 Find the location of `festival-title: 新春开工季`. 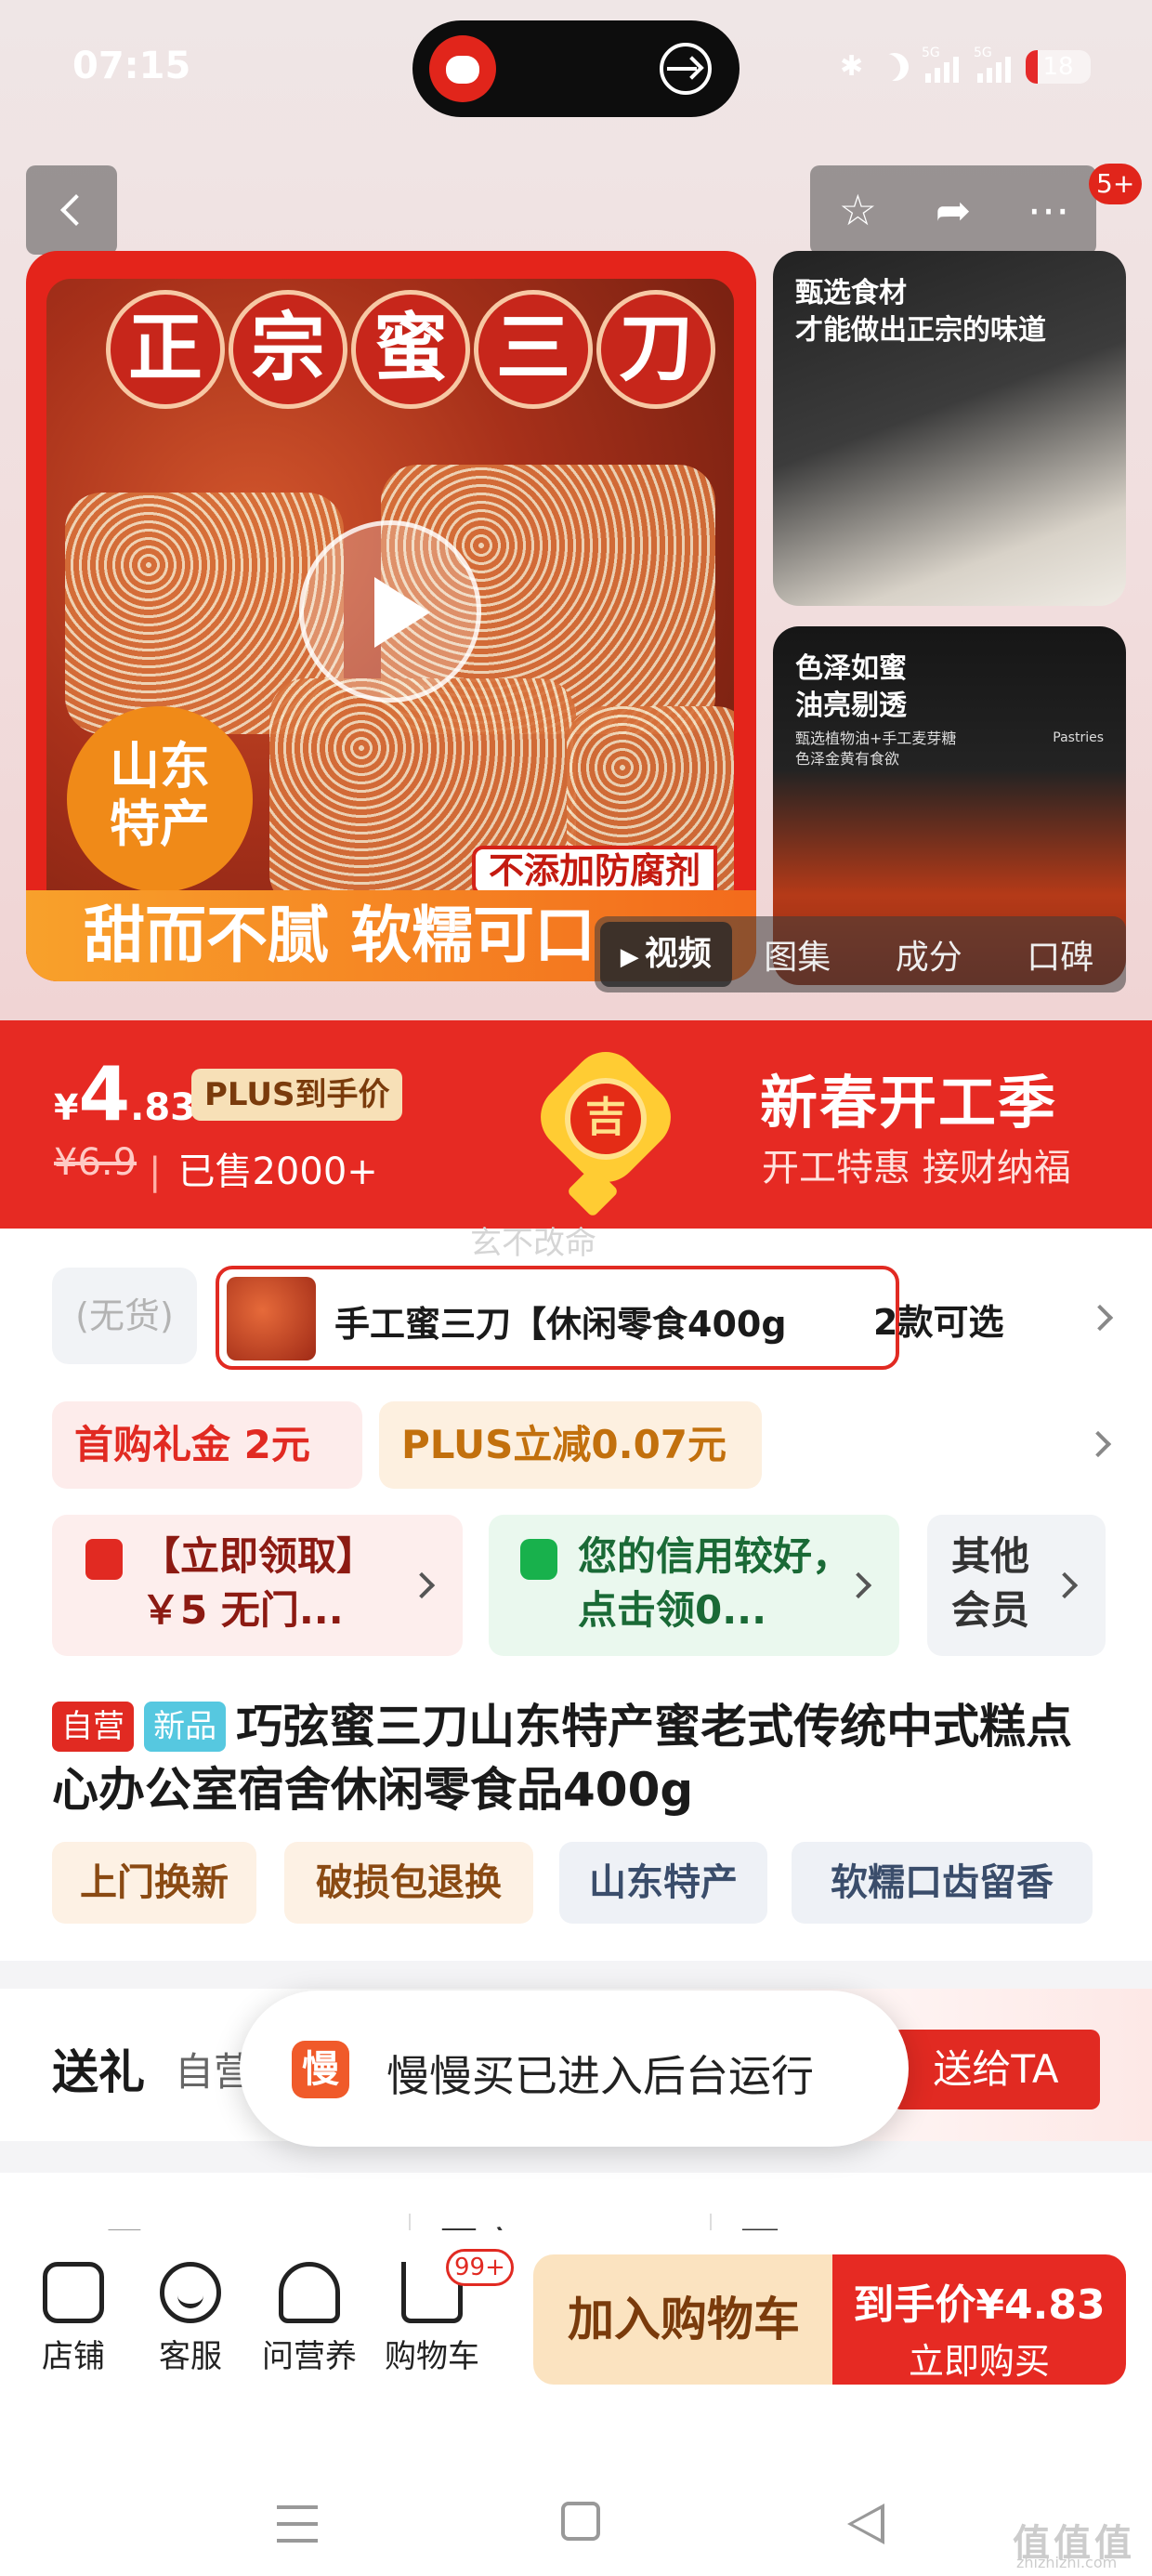

festival-title: 新春开工季 is located at coordinates (908, 1097).